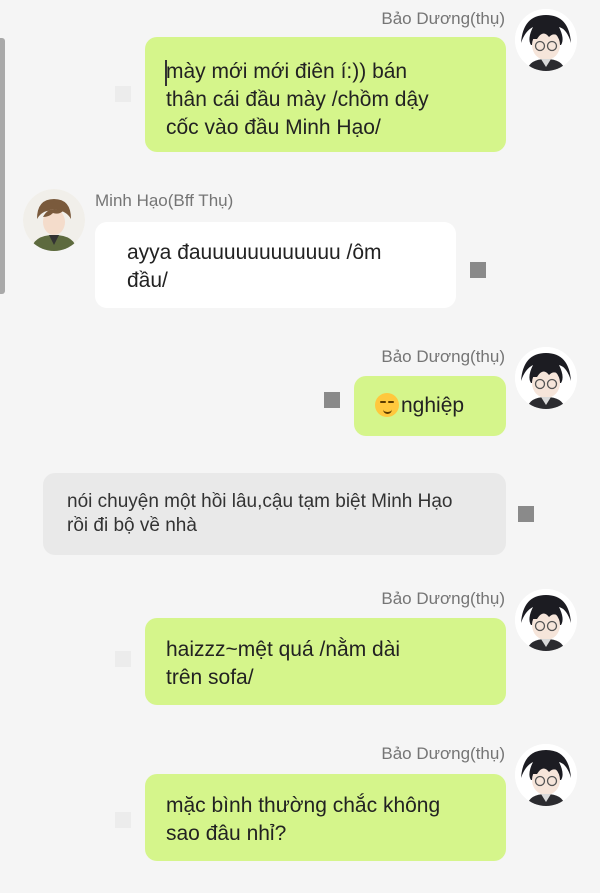 Image resolution: width=600 pixels, height=893 pixels. I want to click on minh-hao-avatar-icon, so click(54, 220).